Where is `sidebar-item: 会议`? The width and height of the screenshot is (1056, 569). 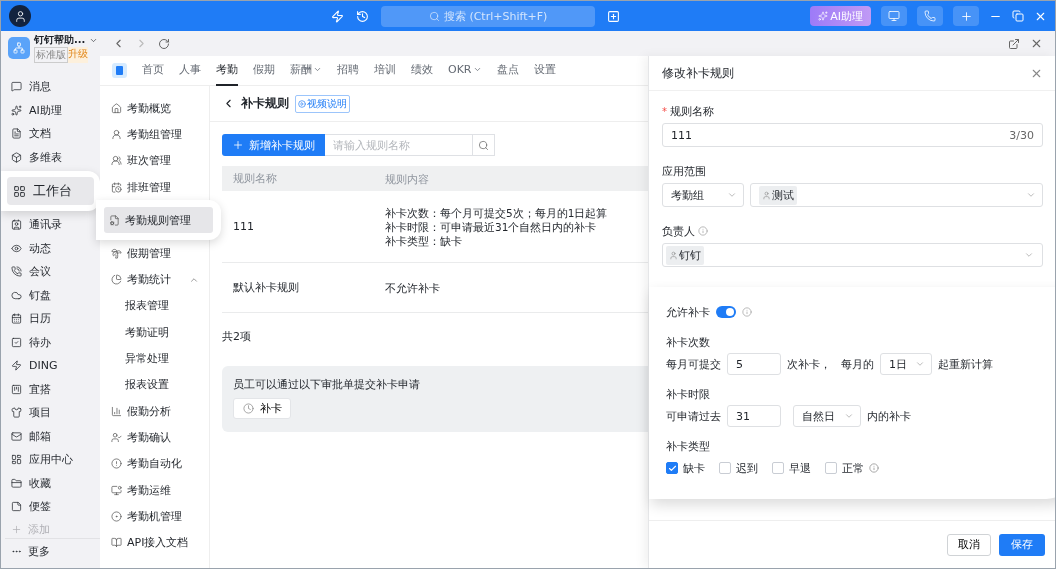
sidebar-item: 会议 is located at coordinates (52, 272).